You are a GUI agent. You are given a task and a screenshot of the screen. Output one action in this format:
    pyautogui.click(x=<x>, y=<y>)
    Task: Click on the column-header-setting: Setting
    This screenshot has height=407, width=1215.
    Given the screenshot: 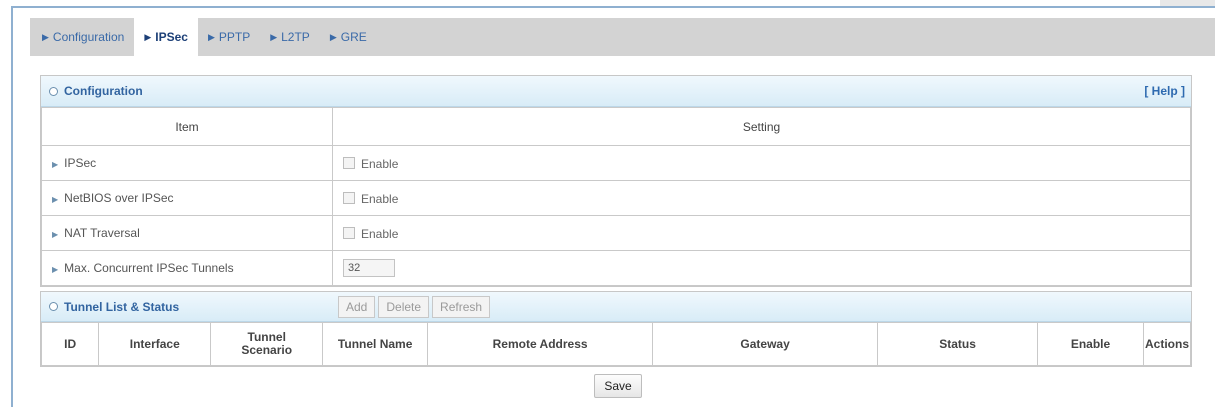 What is the action you would take?
    pyautogui.click(x=761, y=126)
    